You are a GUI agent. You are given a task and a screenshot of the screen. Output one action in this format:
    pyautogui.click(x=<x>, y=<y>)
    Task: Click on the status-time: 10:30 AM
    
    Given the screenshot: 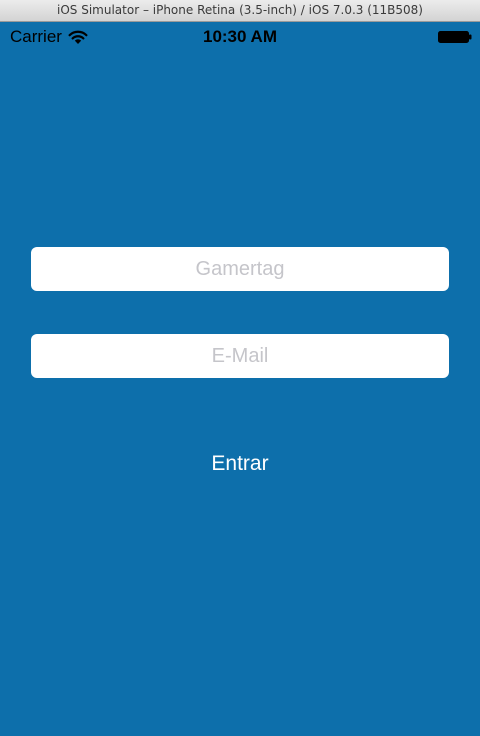 What is the action you would take?
    pyautogui.click(x=239, y=36)
    